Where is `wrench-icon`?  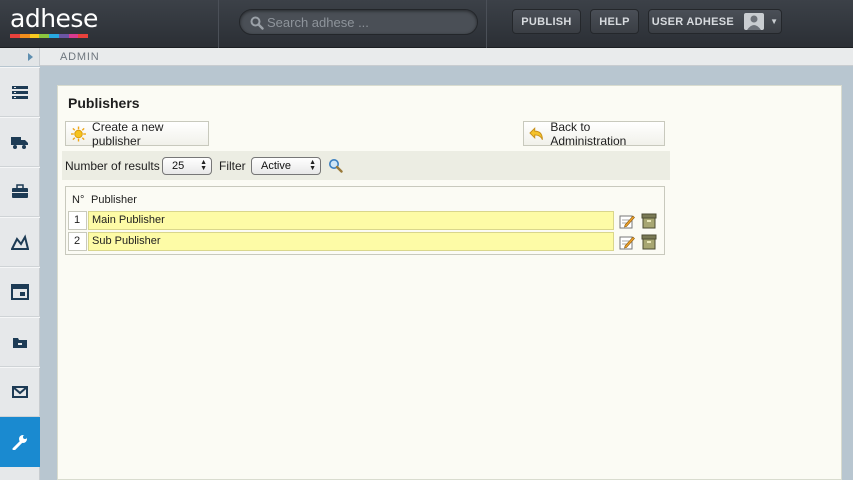 wrench-icon is located at coordinates (19, 442).